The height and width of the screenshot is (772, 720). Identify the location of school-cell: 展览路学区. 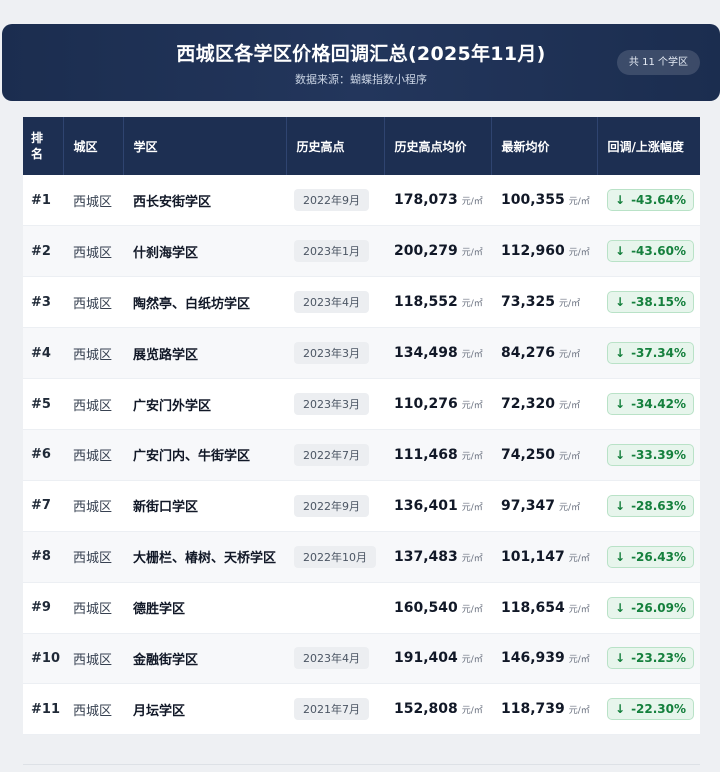
(166, 355).